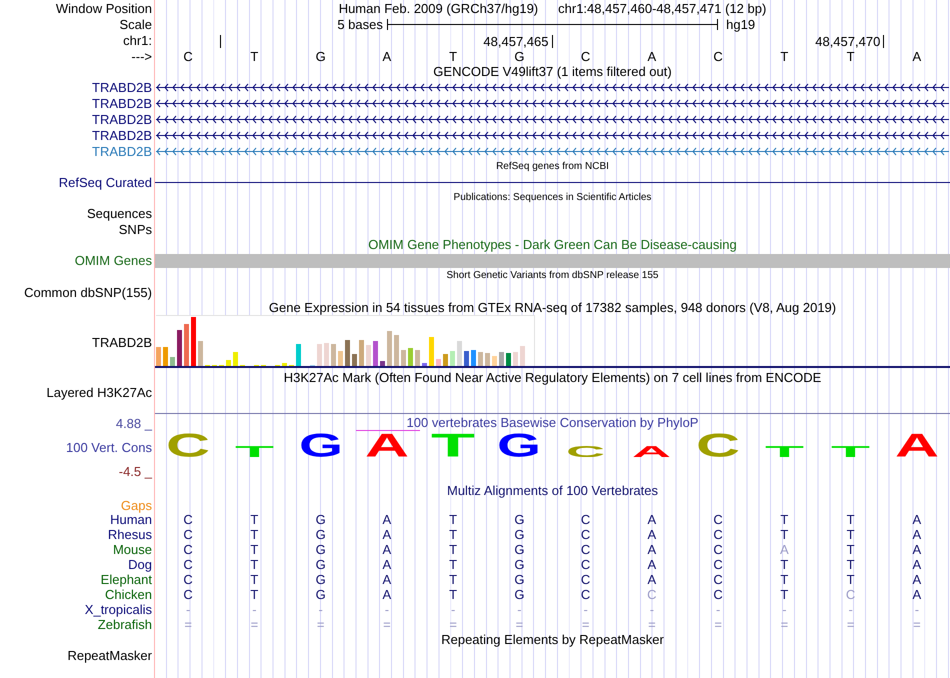  What do you see at coordinates (137, 40) in the screenshot?
I see `row-label: chr1:` at bounding box center [137, 40].